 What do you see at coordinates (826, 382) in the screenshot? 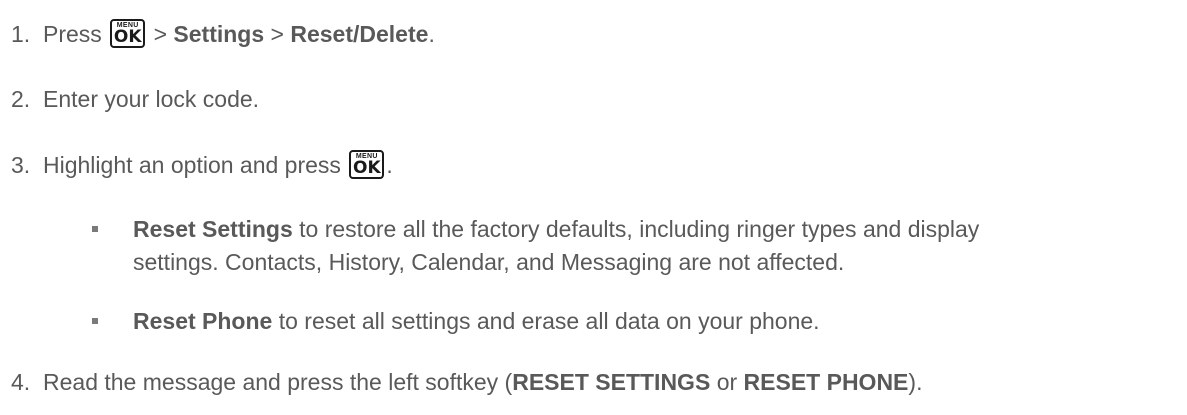
I see `reset-phone-softkey-label: RESET PHONE` at bounding box center [826, 382].